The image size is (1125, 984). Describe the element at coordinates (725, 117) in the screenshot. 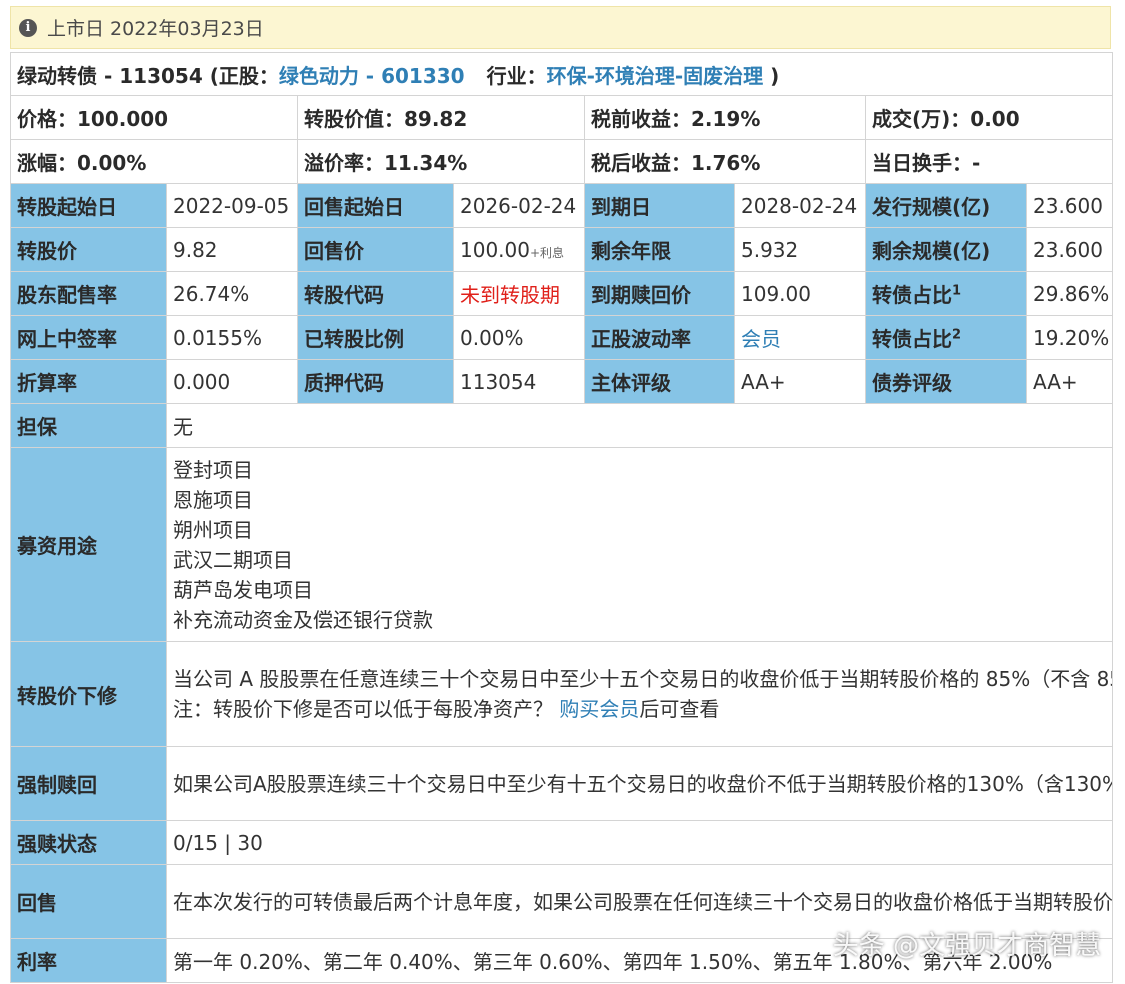

I see `pretax-yield-cell: 税前收益：2.19%` at that location.